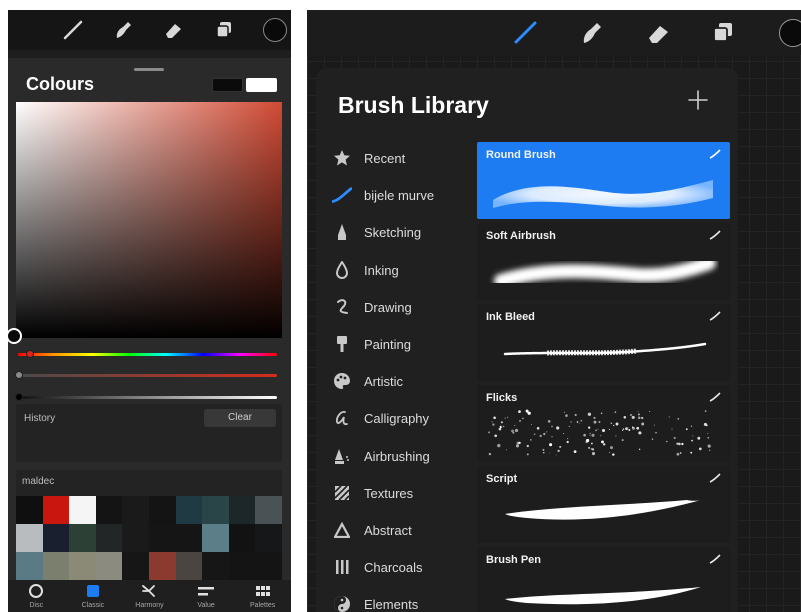 The height and width of the screenshot is (612, 801). What do you see at coordinates (262, 596) in the screenshot?
I see `tab-palettes: Palettes` at bounding box center [262, 596].